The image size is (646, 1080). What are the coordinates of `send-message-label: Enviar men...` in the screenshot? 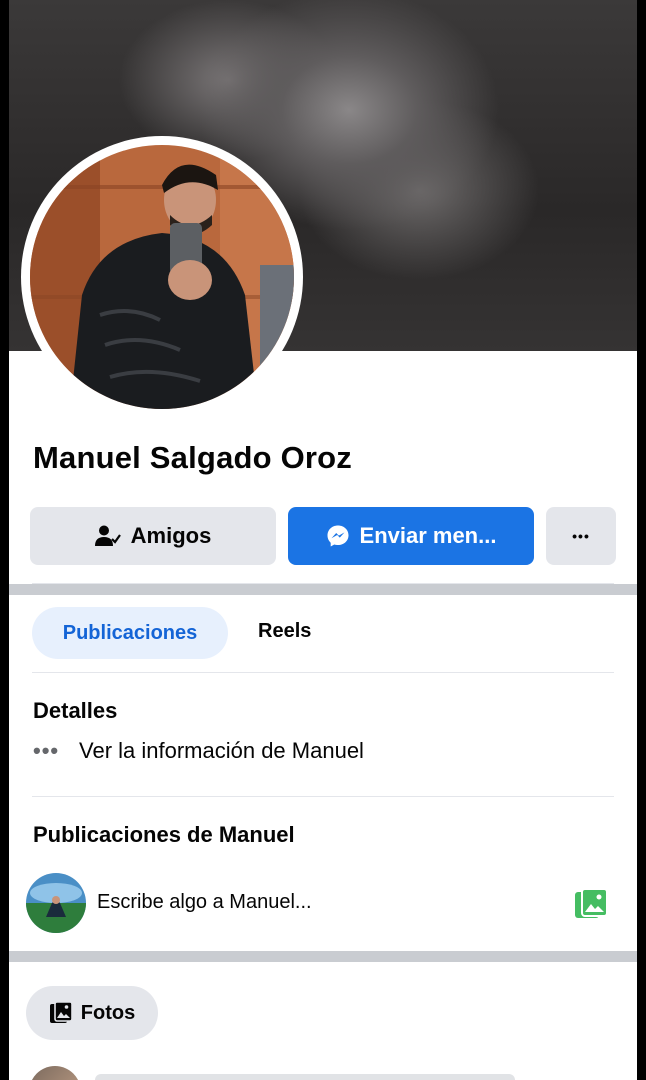 It's located at (428, 535).